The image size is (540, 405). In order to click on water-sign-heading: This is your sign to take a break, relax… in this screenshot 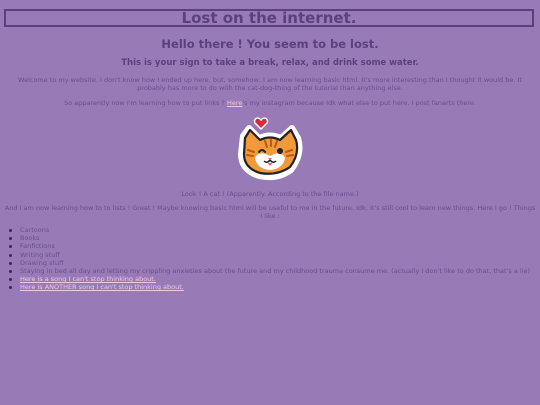, I will do `click(270, 63)`.